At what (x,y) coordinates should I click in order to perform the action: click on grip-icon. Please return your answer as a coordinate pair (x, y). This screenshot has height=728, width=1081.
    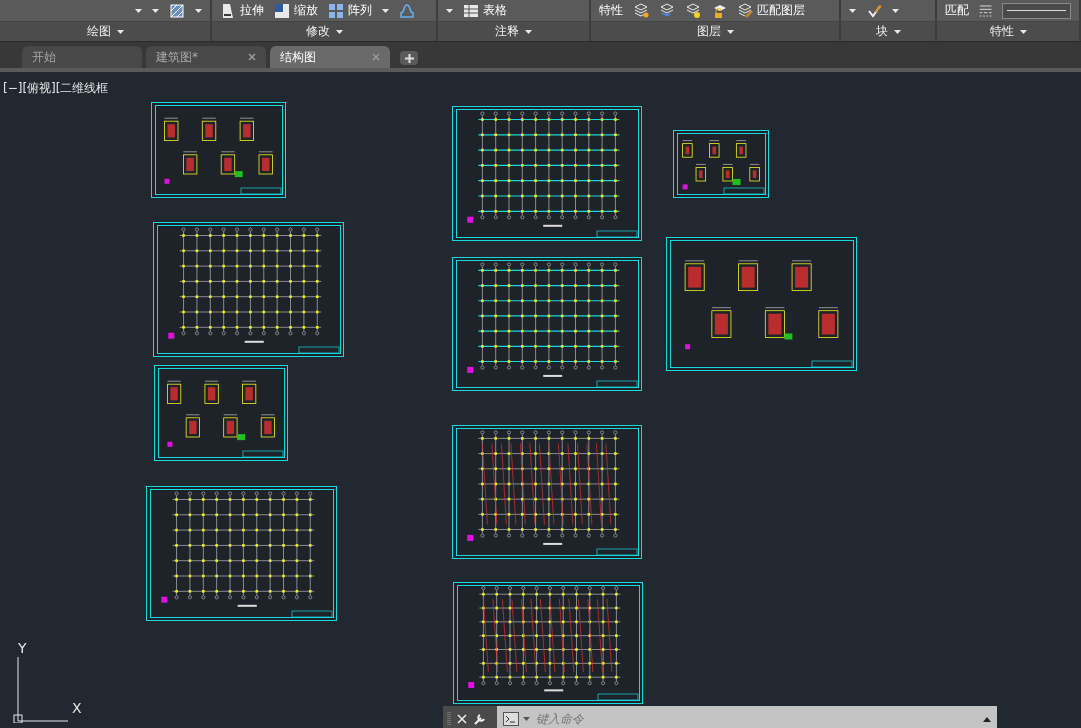
    Looking at the image, I should click on (449, 719).